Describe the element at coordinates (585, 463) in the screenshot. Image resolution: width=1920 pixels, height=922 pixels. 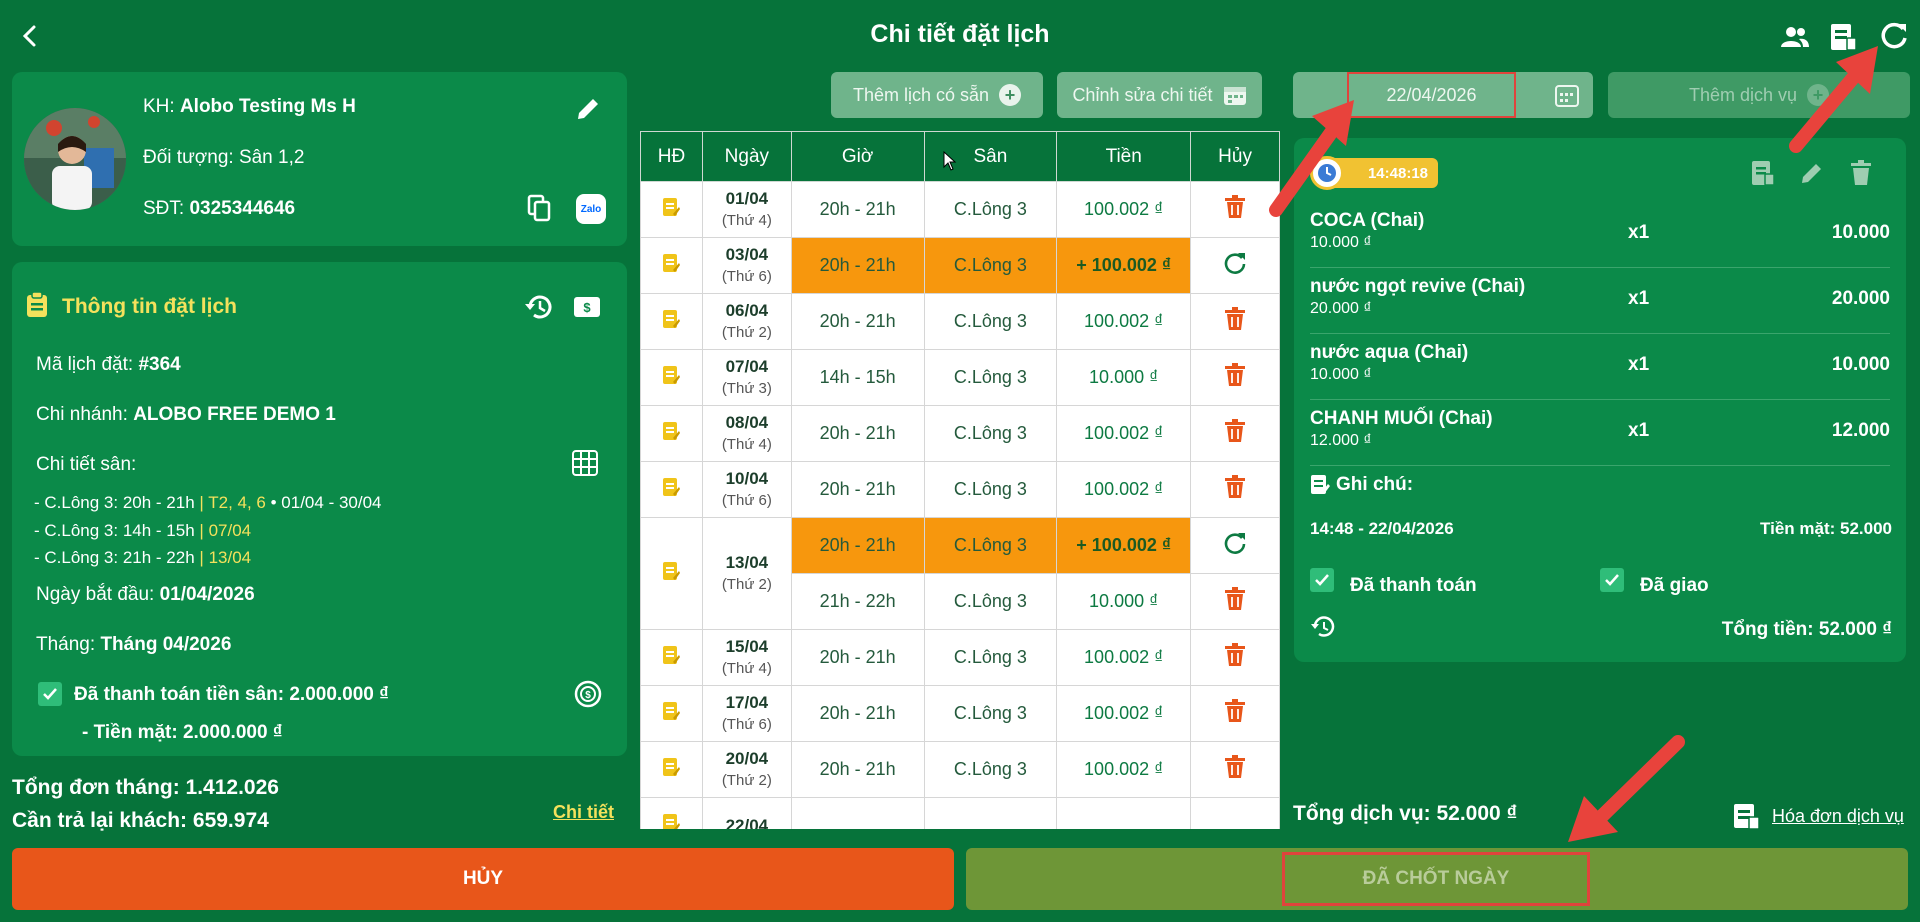
I see `court-grid-button` at that location.